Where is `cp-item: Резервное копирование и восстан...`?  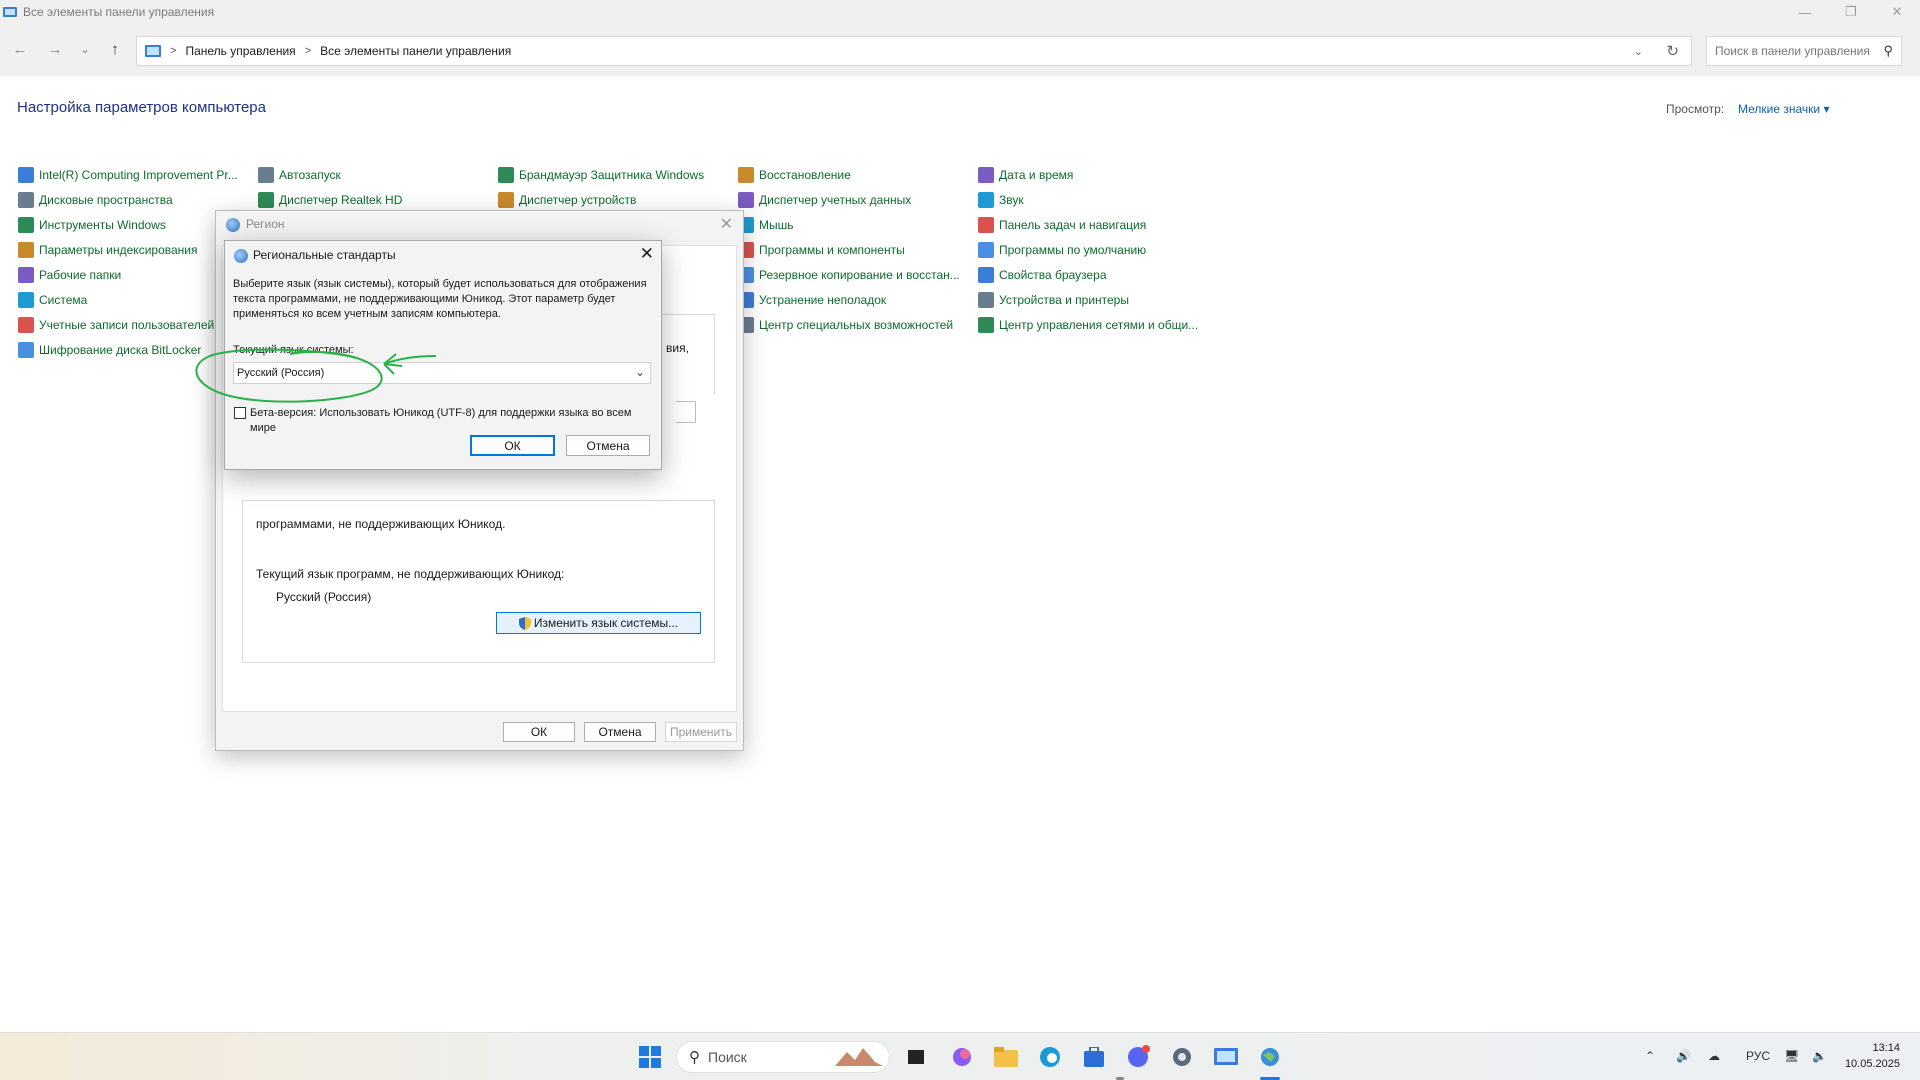
cp-item: Резервное копирование и восстан... is located at coordinates (849, 275).